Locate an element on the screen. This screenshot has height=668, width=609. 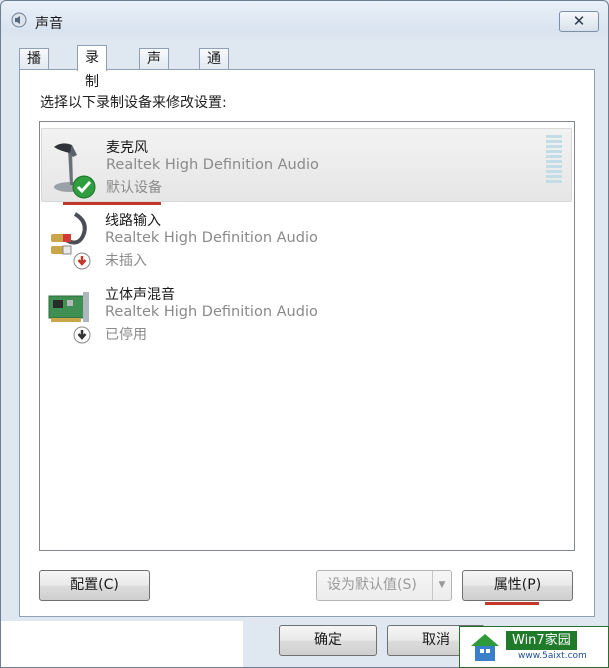
close-icon: ✕ is located at coordinates (579, 21).